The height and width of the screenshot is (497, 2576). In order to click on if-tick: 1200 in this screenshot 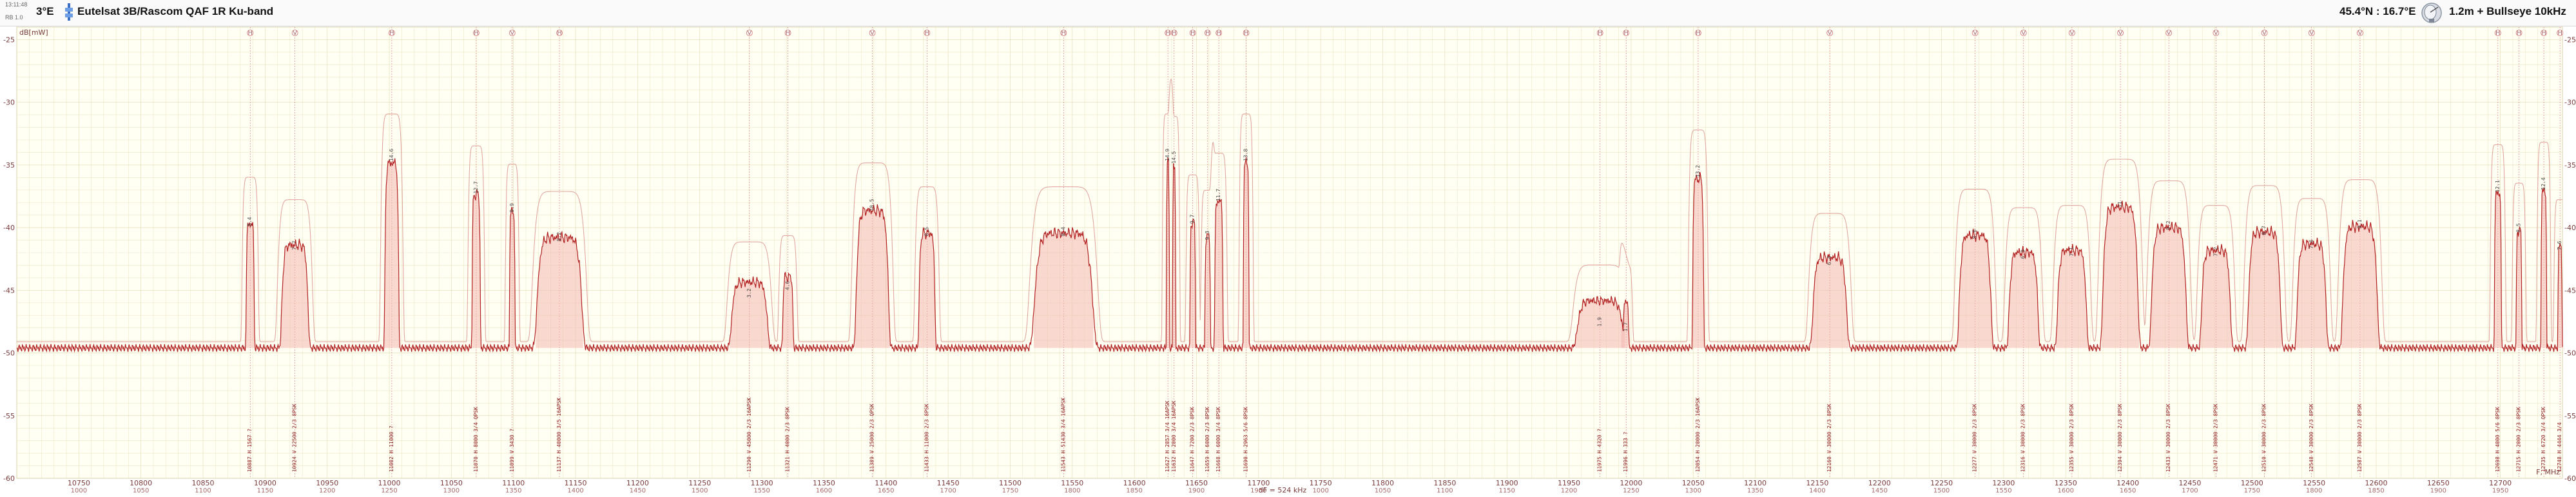, I will do `click(327, 491)`.